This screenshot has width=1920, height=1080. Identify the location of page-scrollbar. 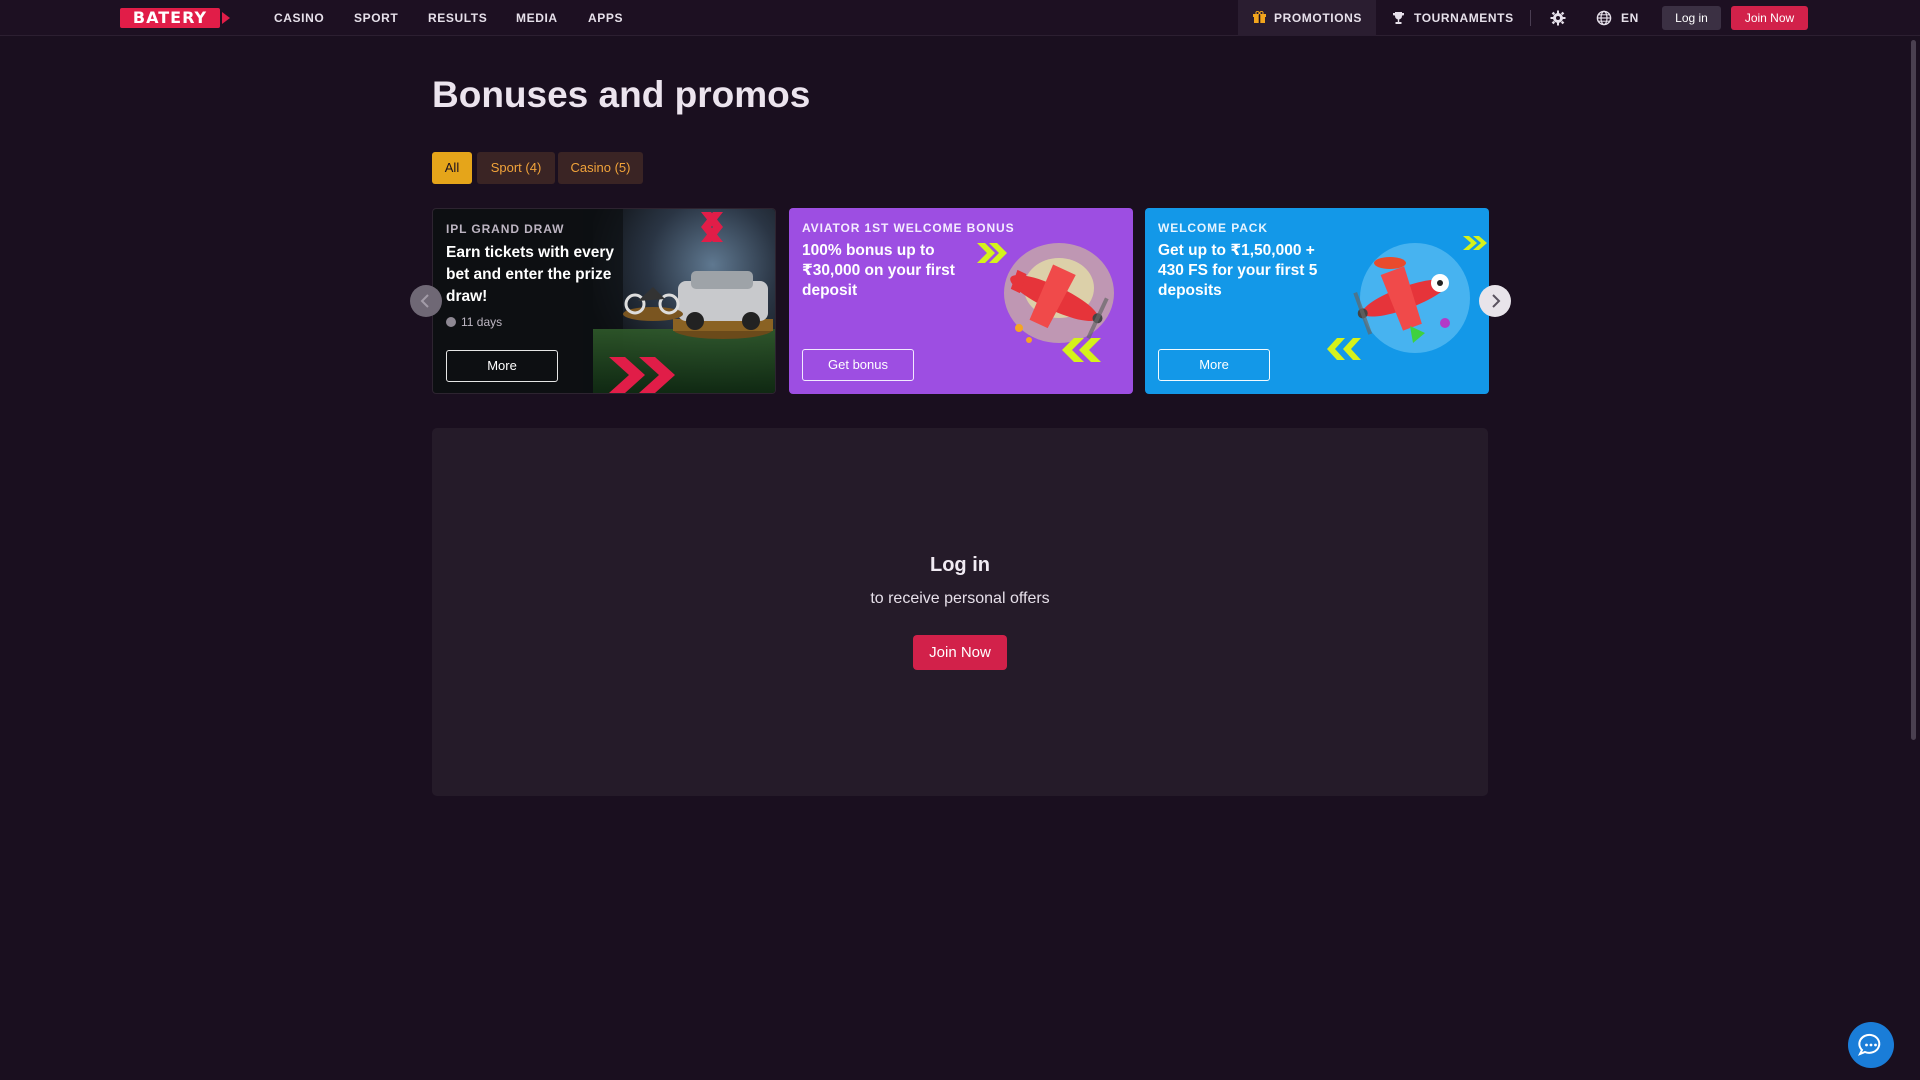
(1913, 390).